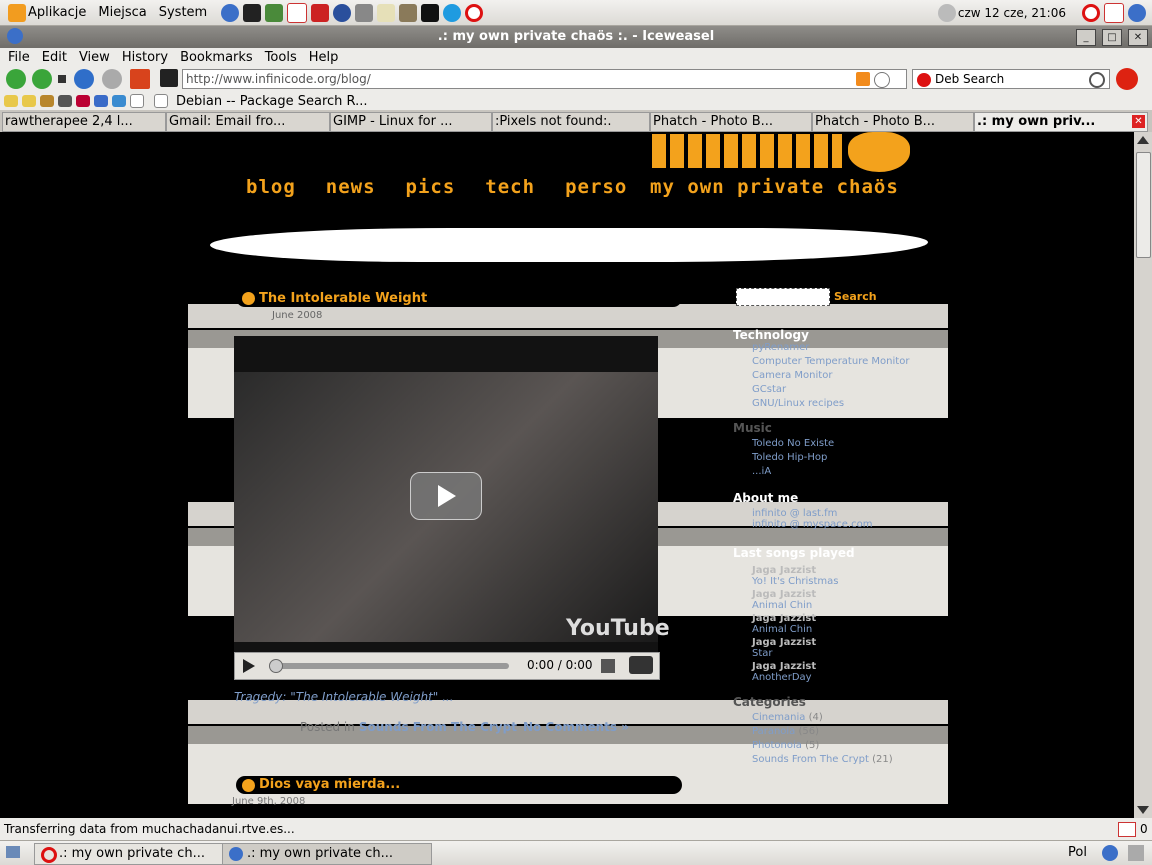  Describe the element at coordinates (16, 79) in the screenshot. I see `back-icon` at that location.